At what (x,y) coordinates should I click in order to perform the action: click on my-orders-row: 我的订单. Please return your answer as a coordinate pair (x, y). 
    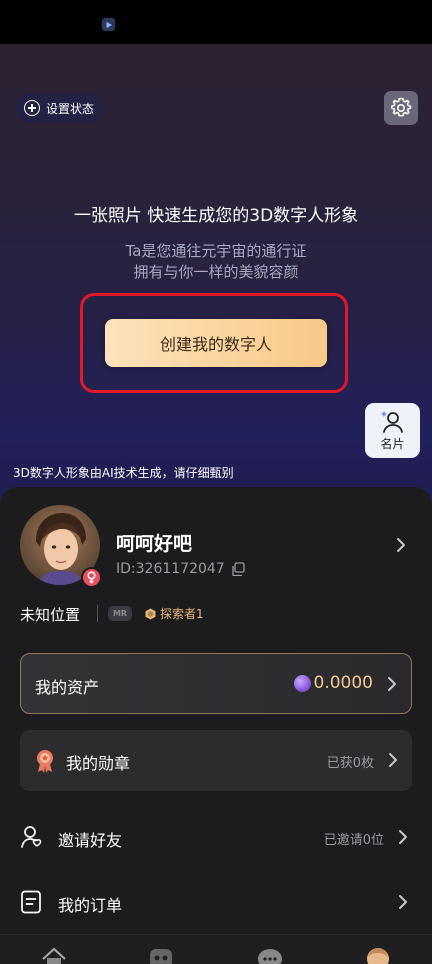
    Looking at the image, I should click on (216, 902).